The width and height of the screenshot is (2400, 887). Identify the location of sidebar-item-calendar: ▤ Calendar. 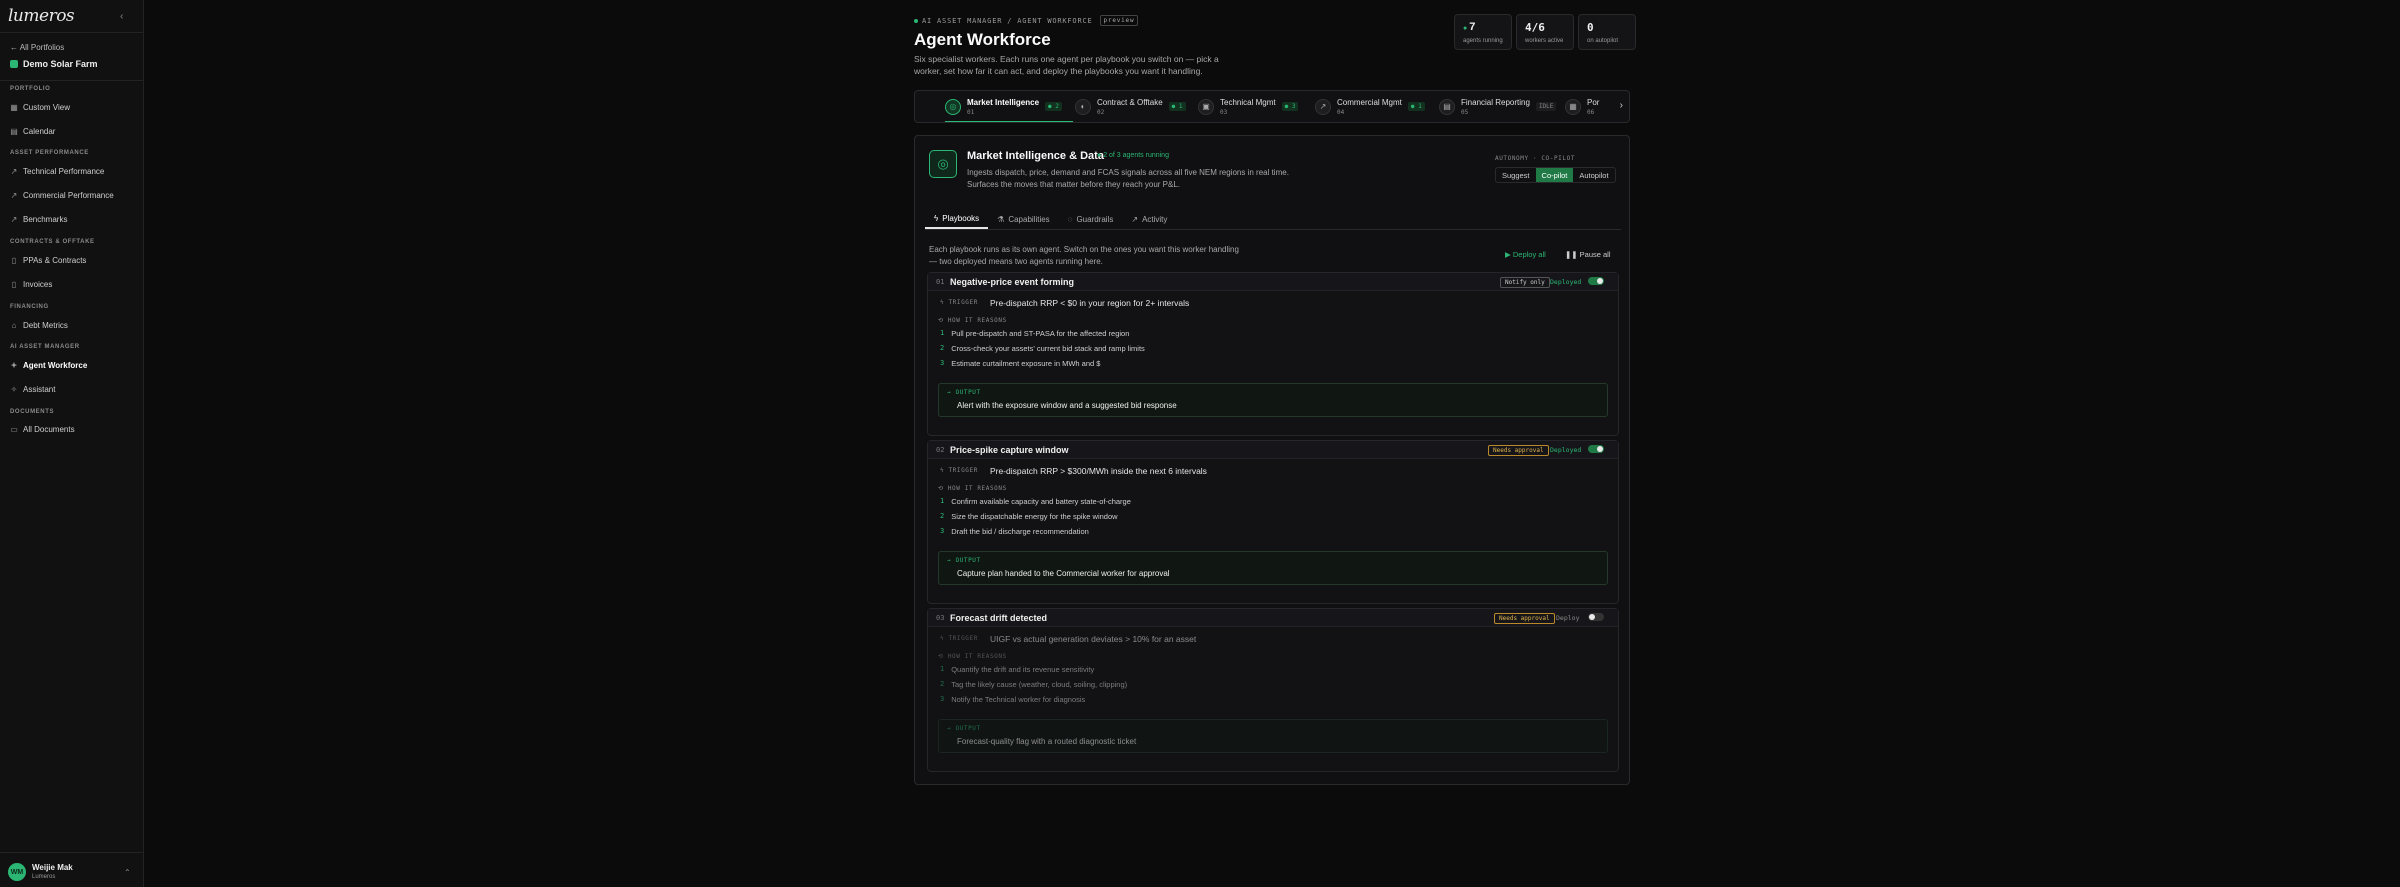
(72, 131).